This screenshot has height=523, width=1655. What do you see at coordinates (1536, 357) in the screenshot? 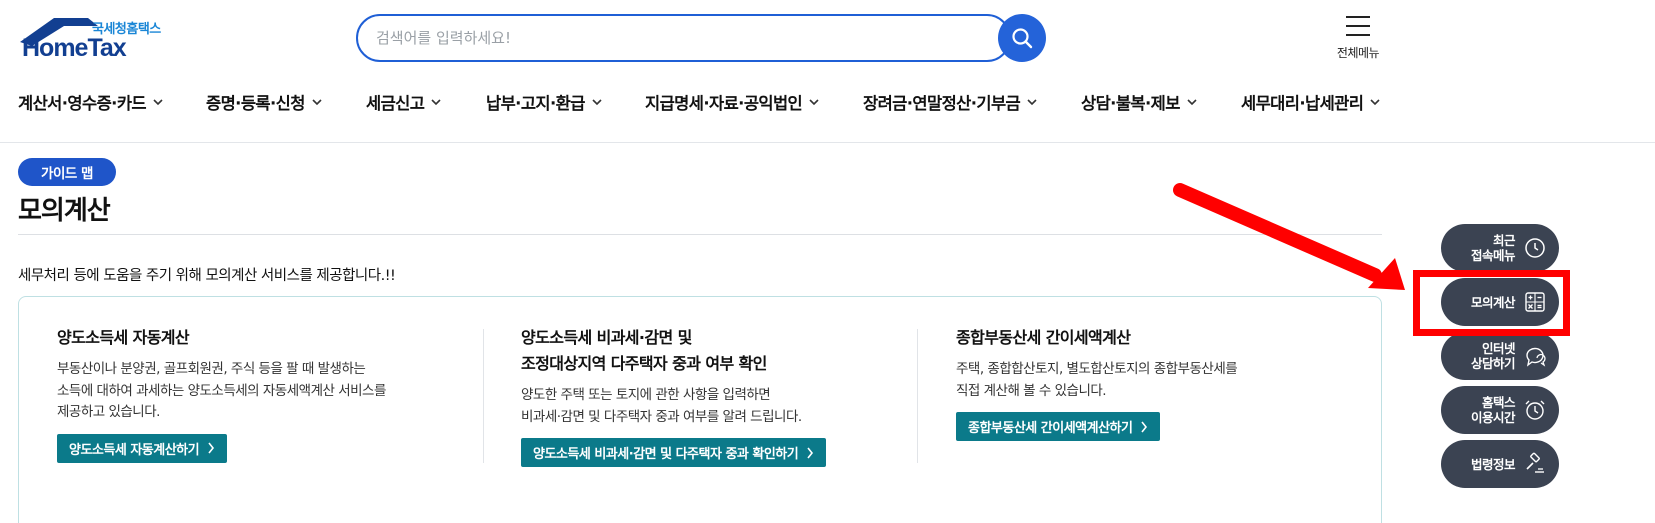
I see `chat-icon` at bounding box center [1536, 357].